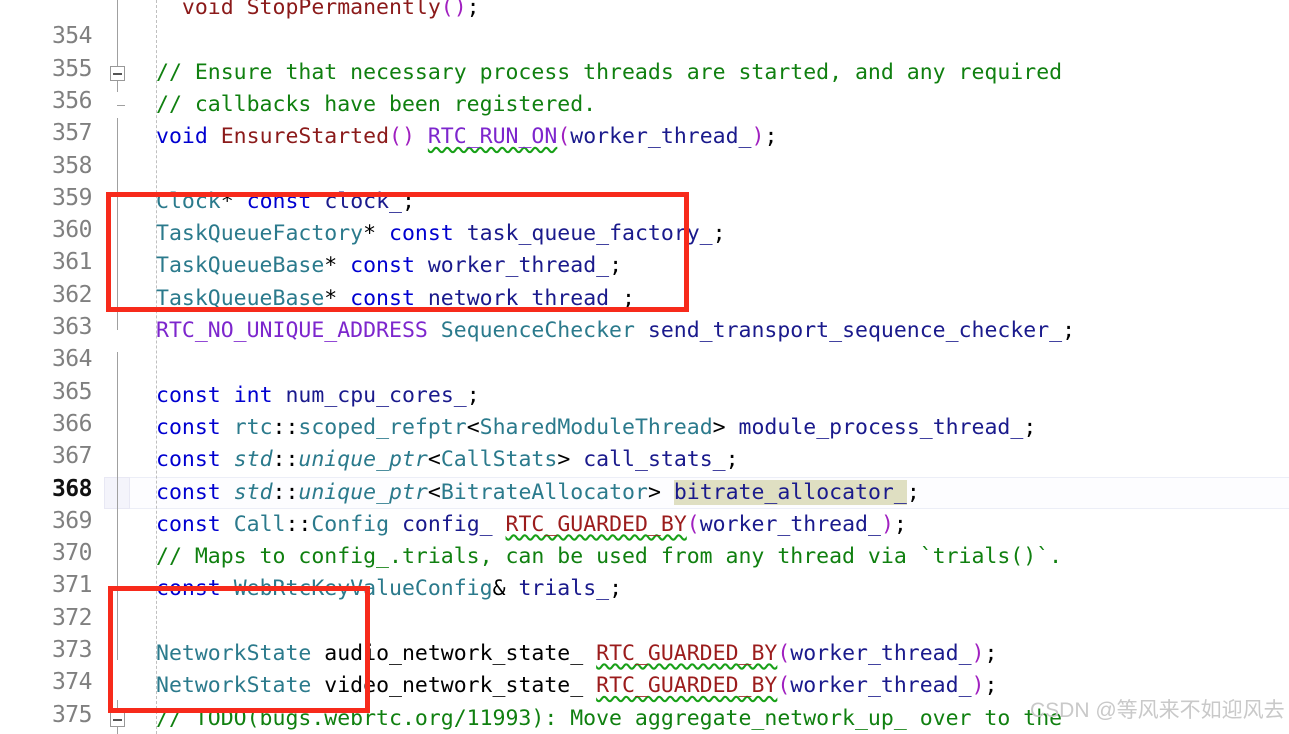 This screenshot has height=734, width=1289. What do you see at coordinates (537, 330) in the screenshot?
I see `token: SequenceChecker` at bounding box center [537, 330].